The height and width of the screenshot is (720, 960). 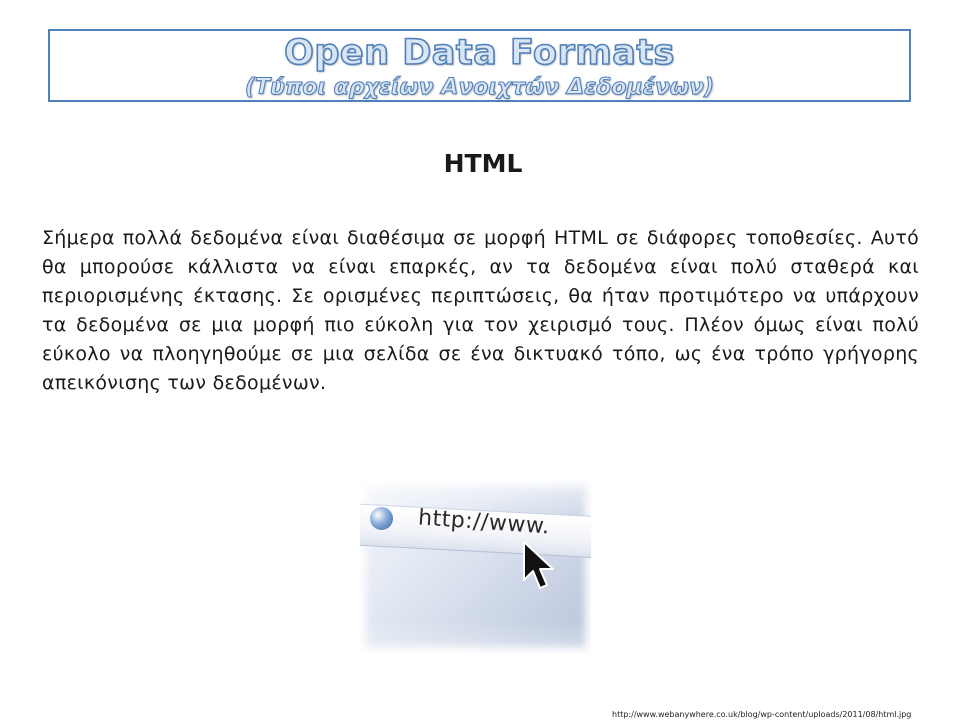 I want to click on section-heading: HTML, so click(x=483, y=163).